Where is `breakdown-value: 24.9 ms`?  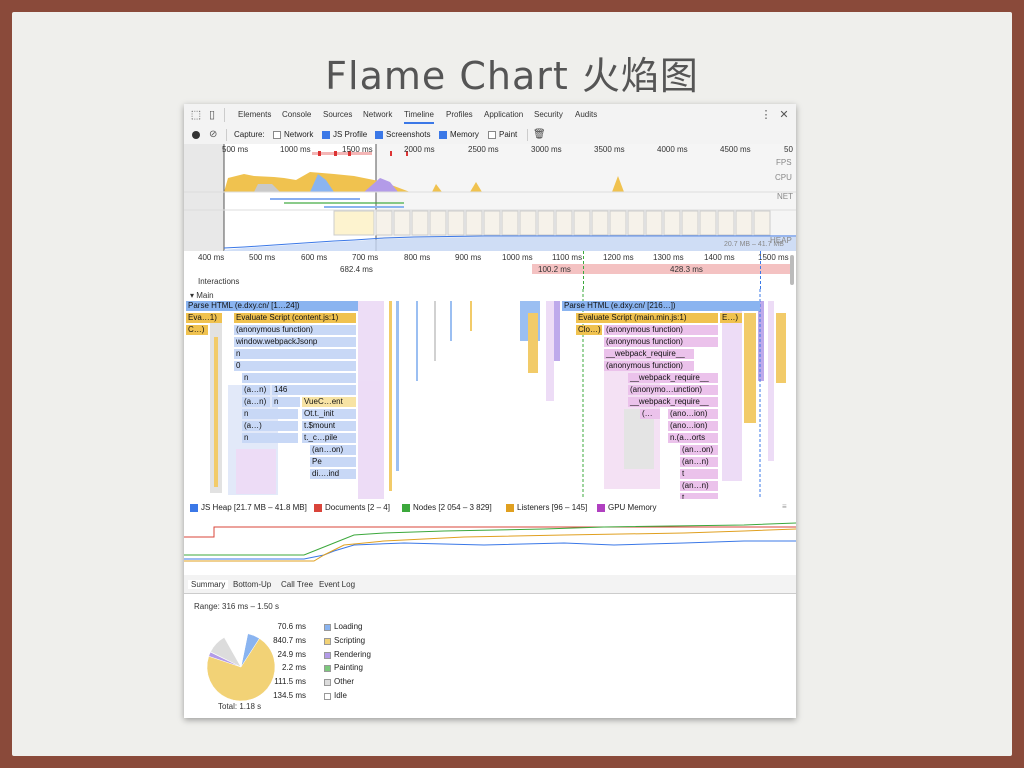
breakdown-value: 24.9 ms is located at coordinates (291, 654).